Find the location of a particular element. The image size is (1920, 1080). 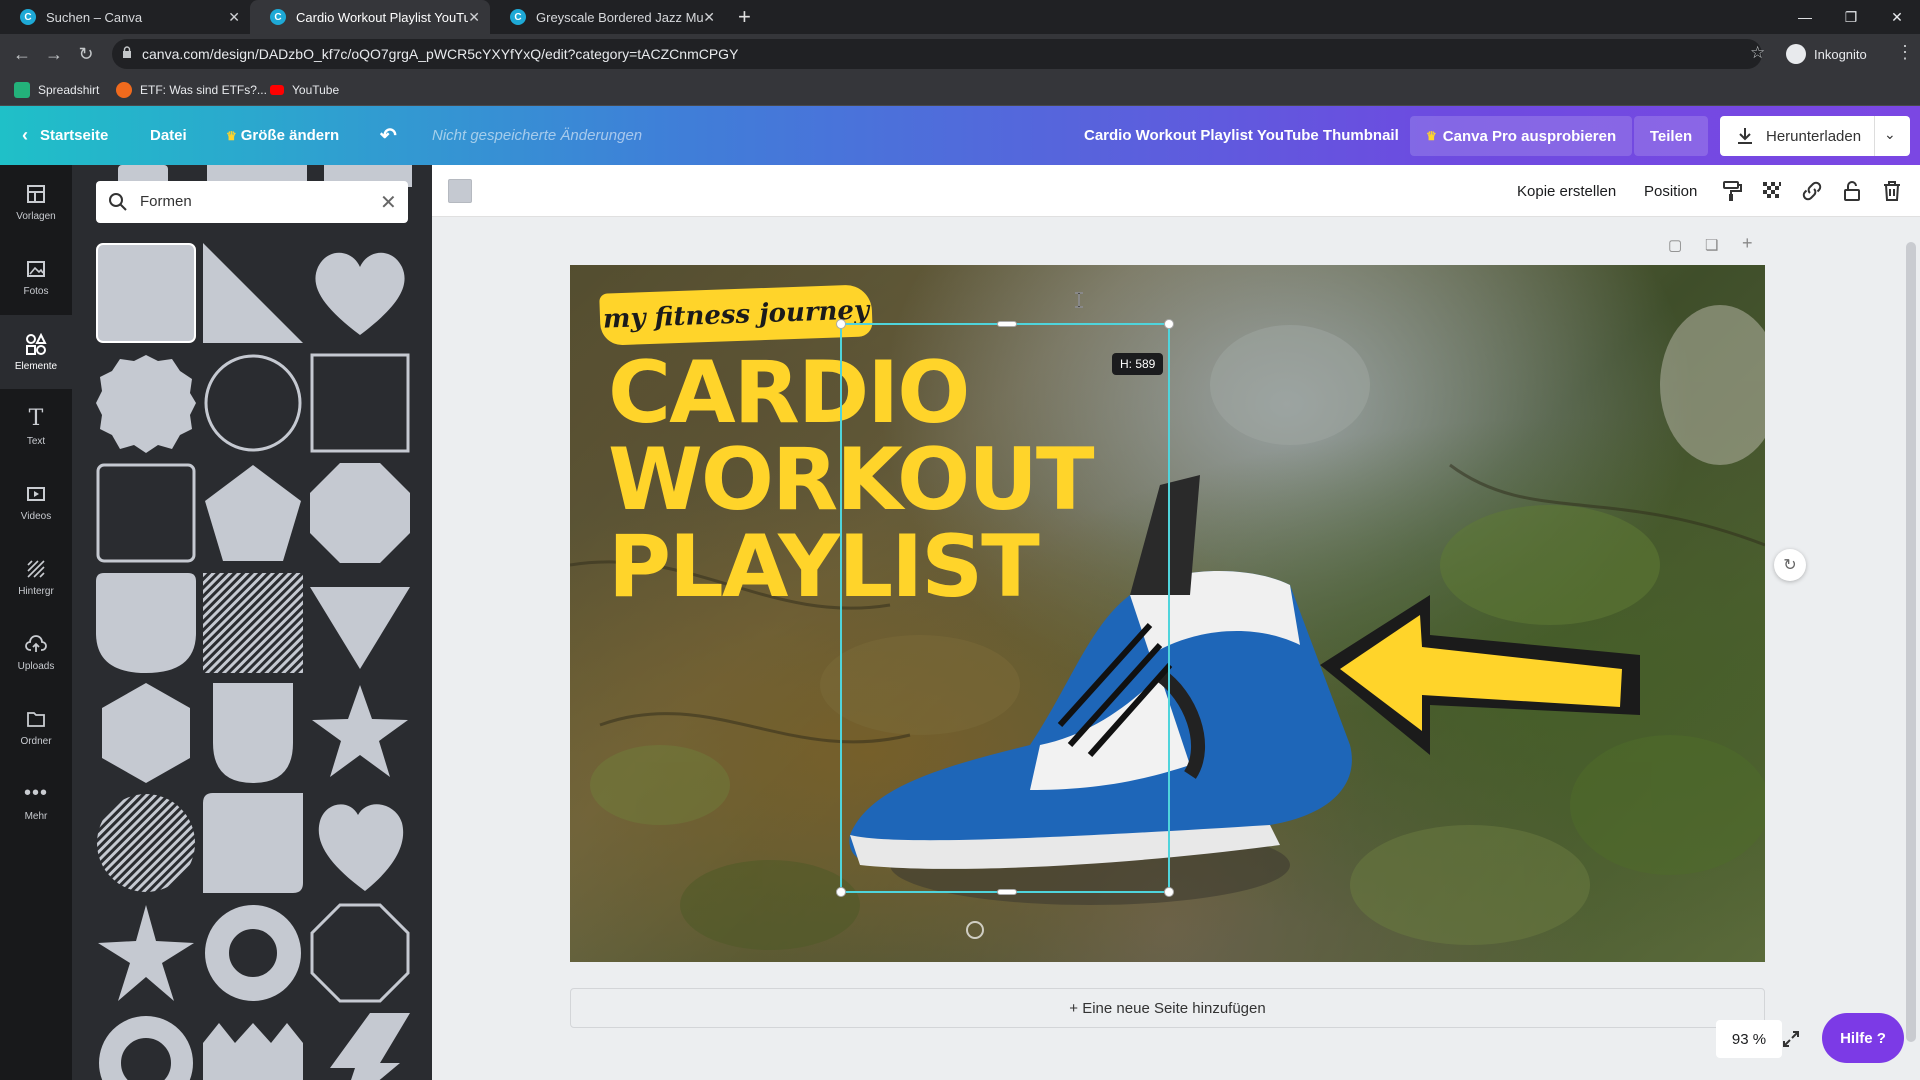

tab-cardio-workout: C Cardio Workout Playlist YouTube ✕ is located at coordinates (370, 17).